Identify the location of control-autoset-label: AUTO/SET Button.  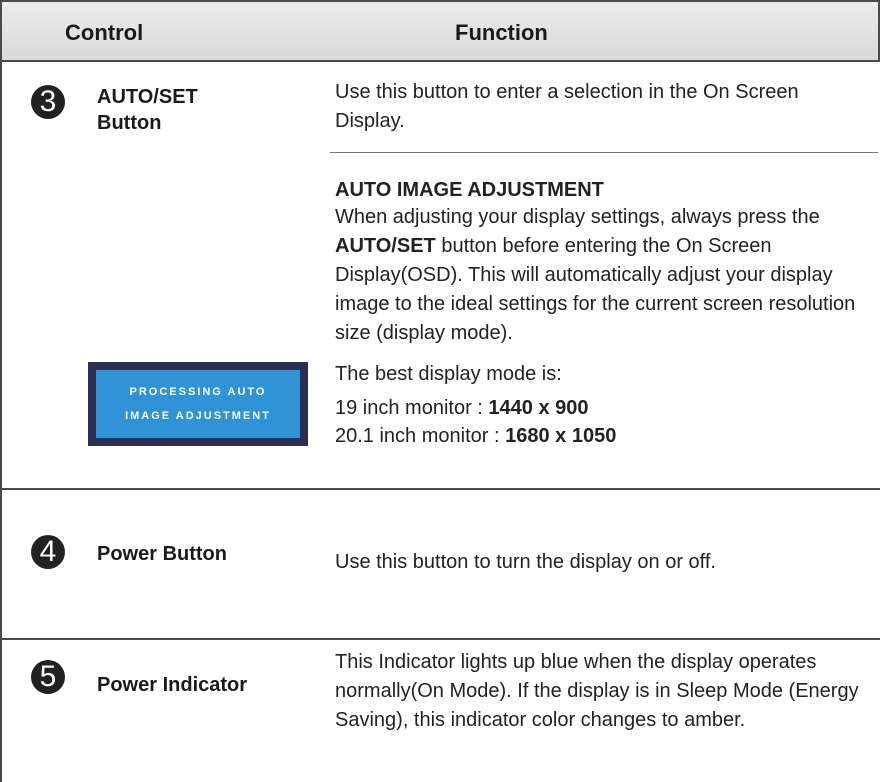
(147, 110).